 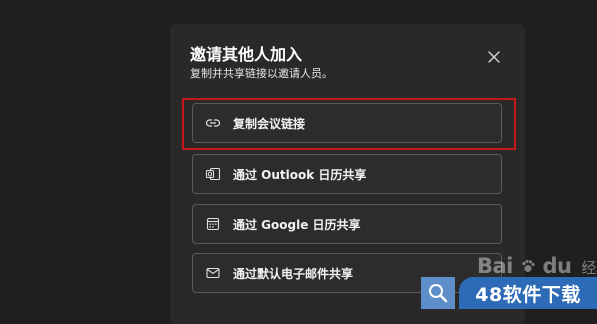 I want to click on baidu-paw-text: du, so click(x=557, y=266).